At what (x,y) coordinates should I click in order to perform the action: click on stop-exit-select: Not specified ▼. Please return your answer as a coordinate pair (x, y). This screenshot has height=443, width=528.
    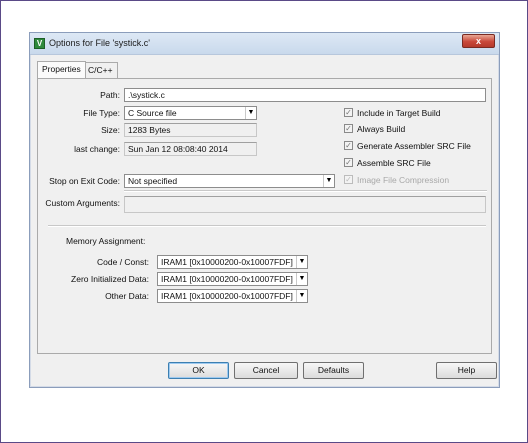
    Looking at the image, I should click on (229, 181).